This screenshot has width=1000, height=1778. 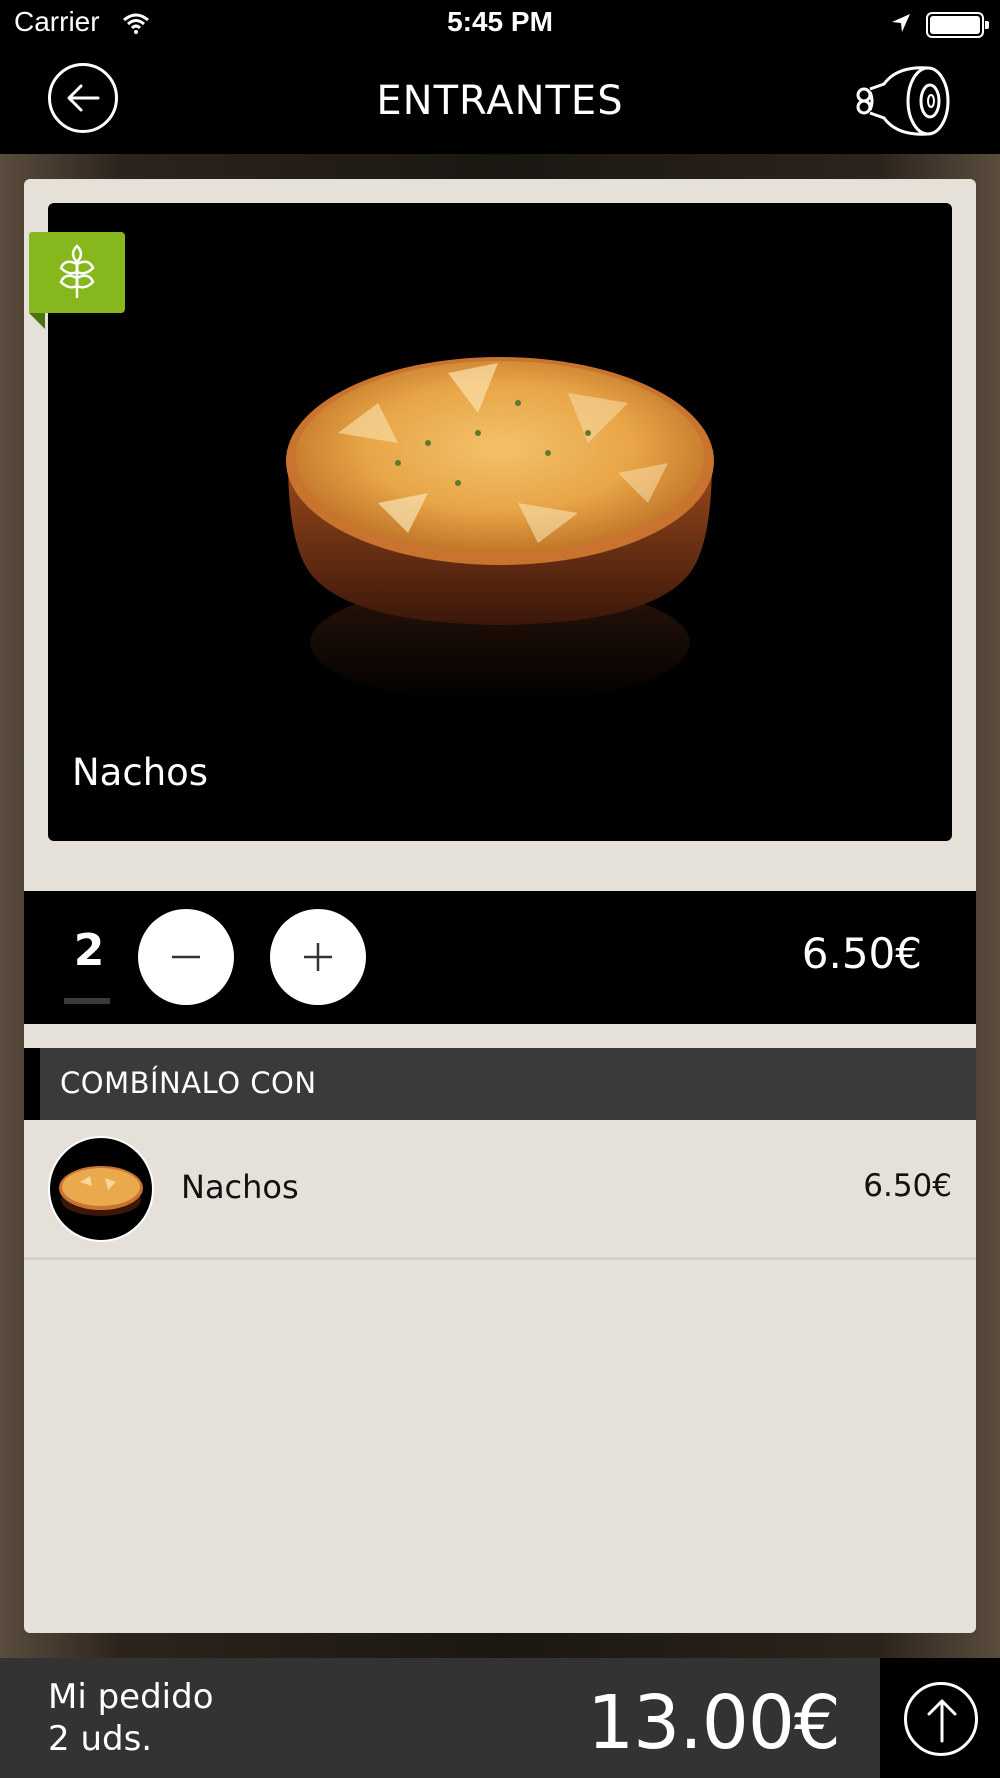 I want to click on section-accent-bar, so click(x=32, y=1084).